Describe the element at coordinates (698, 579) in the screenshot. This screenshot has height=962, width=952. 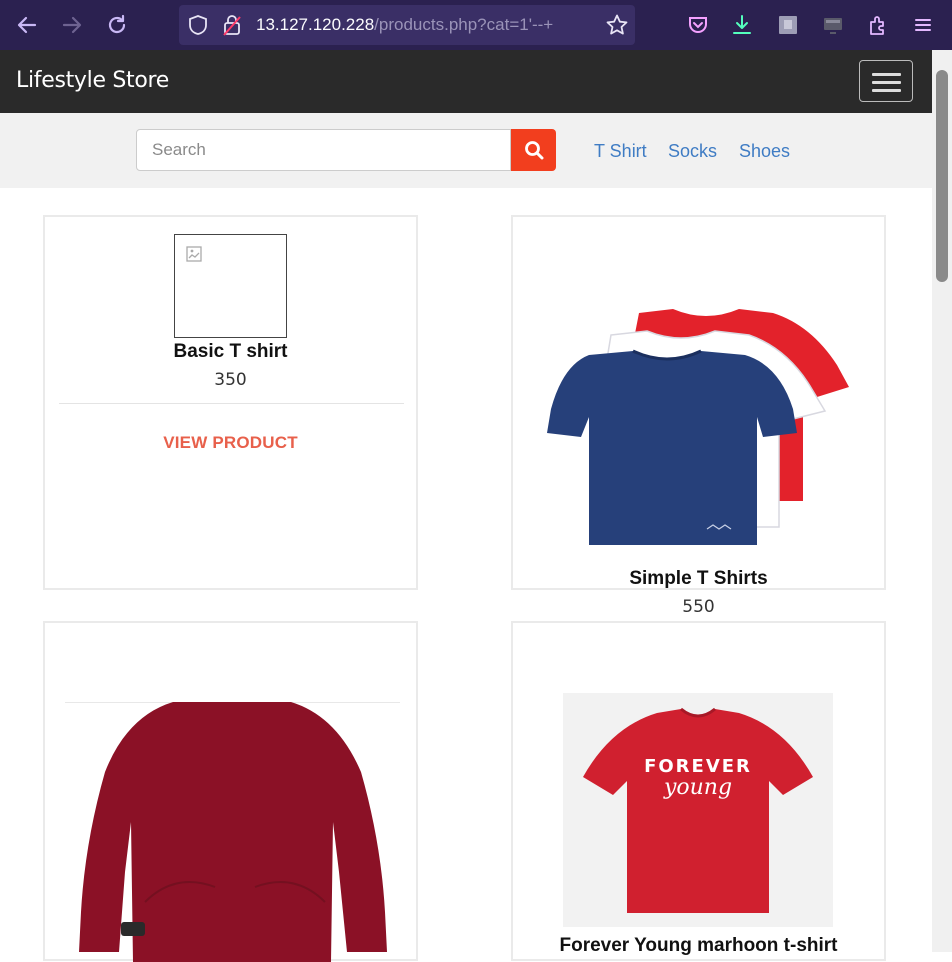
I see `product-name: Simple T Shirts` at that location.